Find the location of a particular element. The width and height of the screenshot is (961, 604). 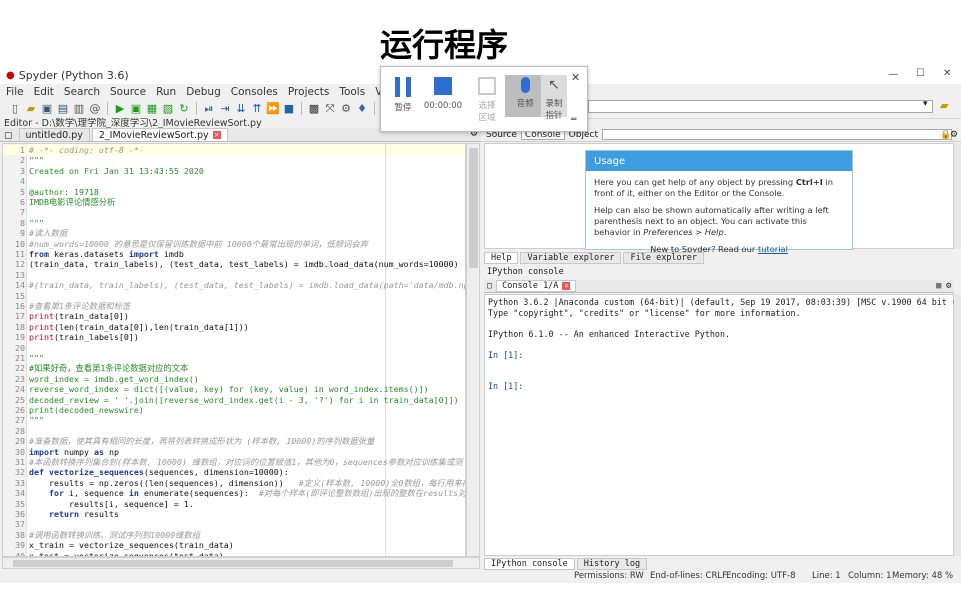

line-number: 12 is located at coordinates (20, 264).